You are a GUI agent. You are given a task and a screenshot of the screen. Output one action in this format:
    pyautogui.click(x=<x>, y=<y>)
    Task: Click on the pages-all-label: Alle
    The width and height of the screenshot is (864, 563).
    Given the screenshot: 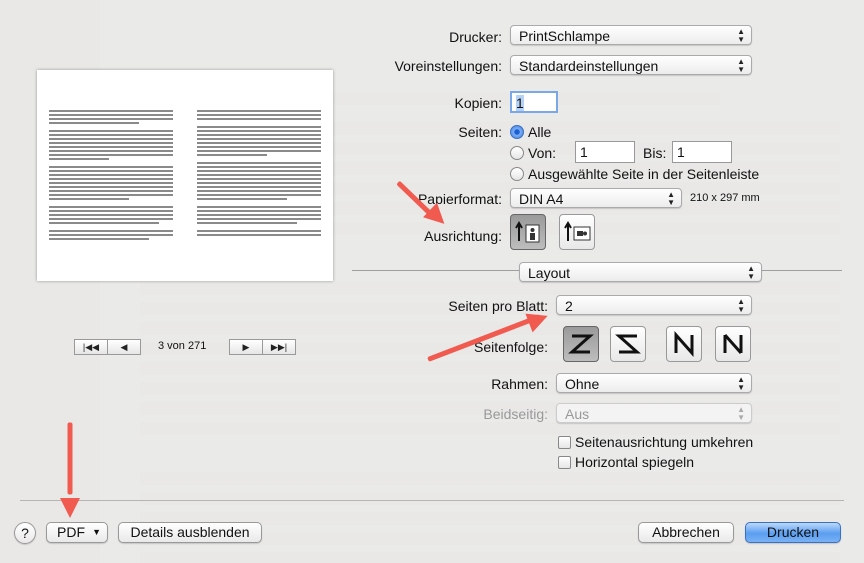 What is the action you would take?
    pyautogui.click(x=540, y=132)
    